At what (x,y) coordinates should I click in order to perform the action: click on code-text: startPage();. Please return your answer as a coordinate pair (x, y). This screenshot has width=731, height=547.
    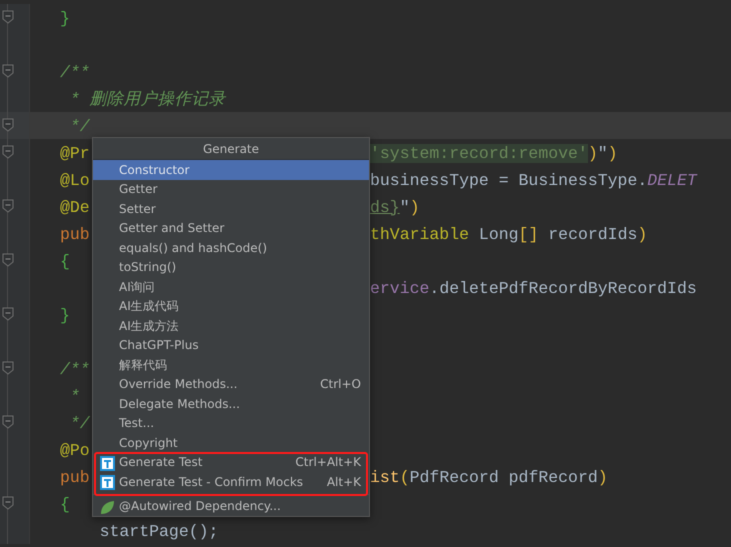
    Looking at the image, I should click on (158, 531).